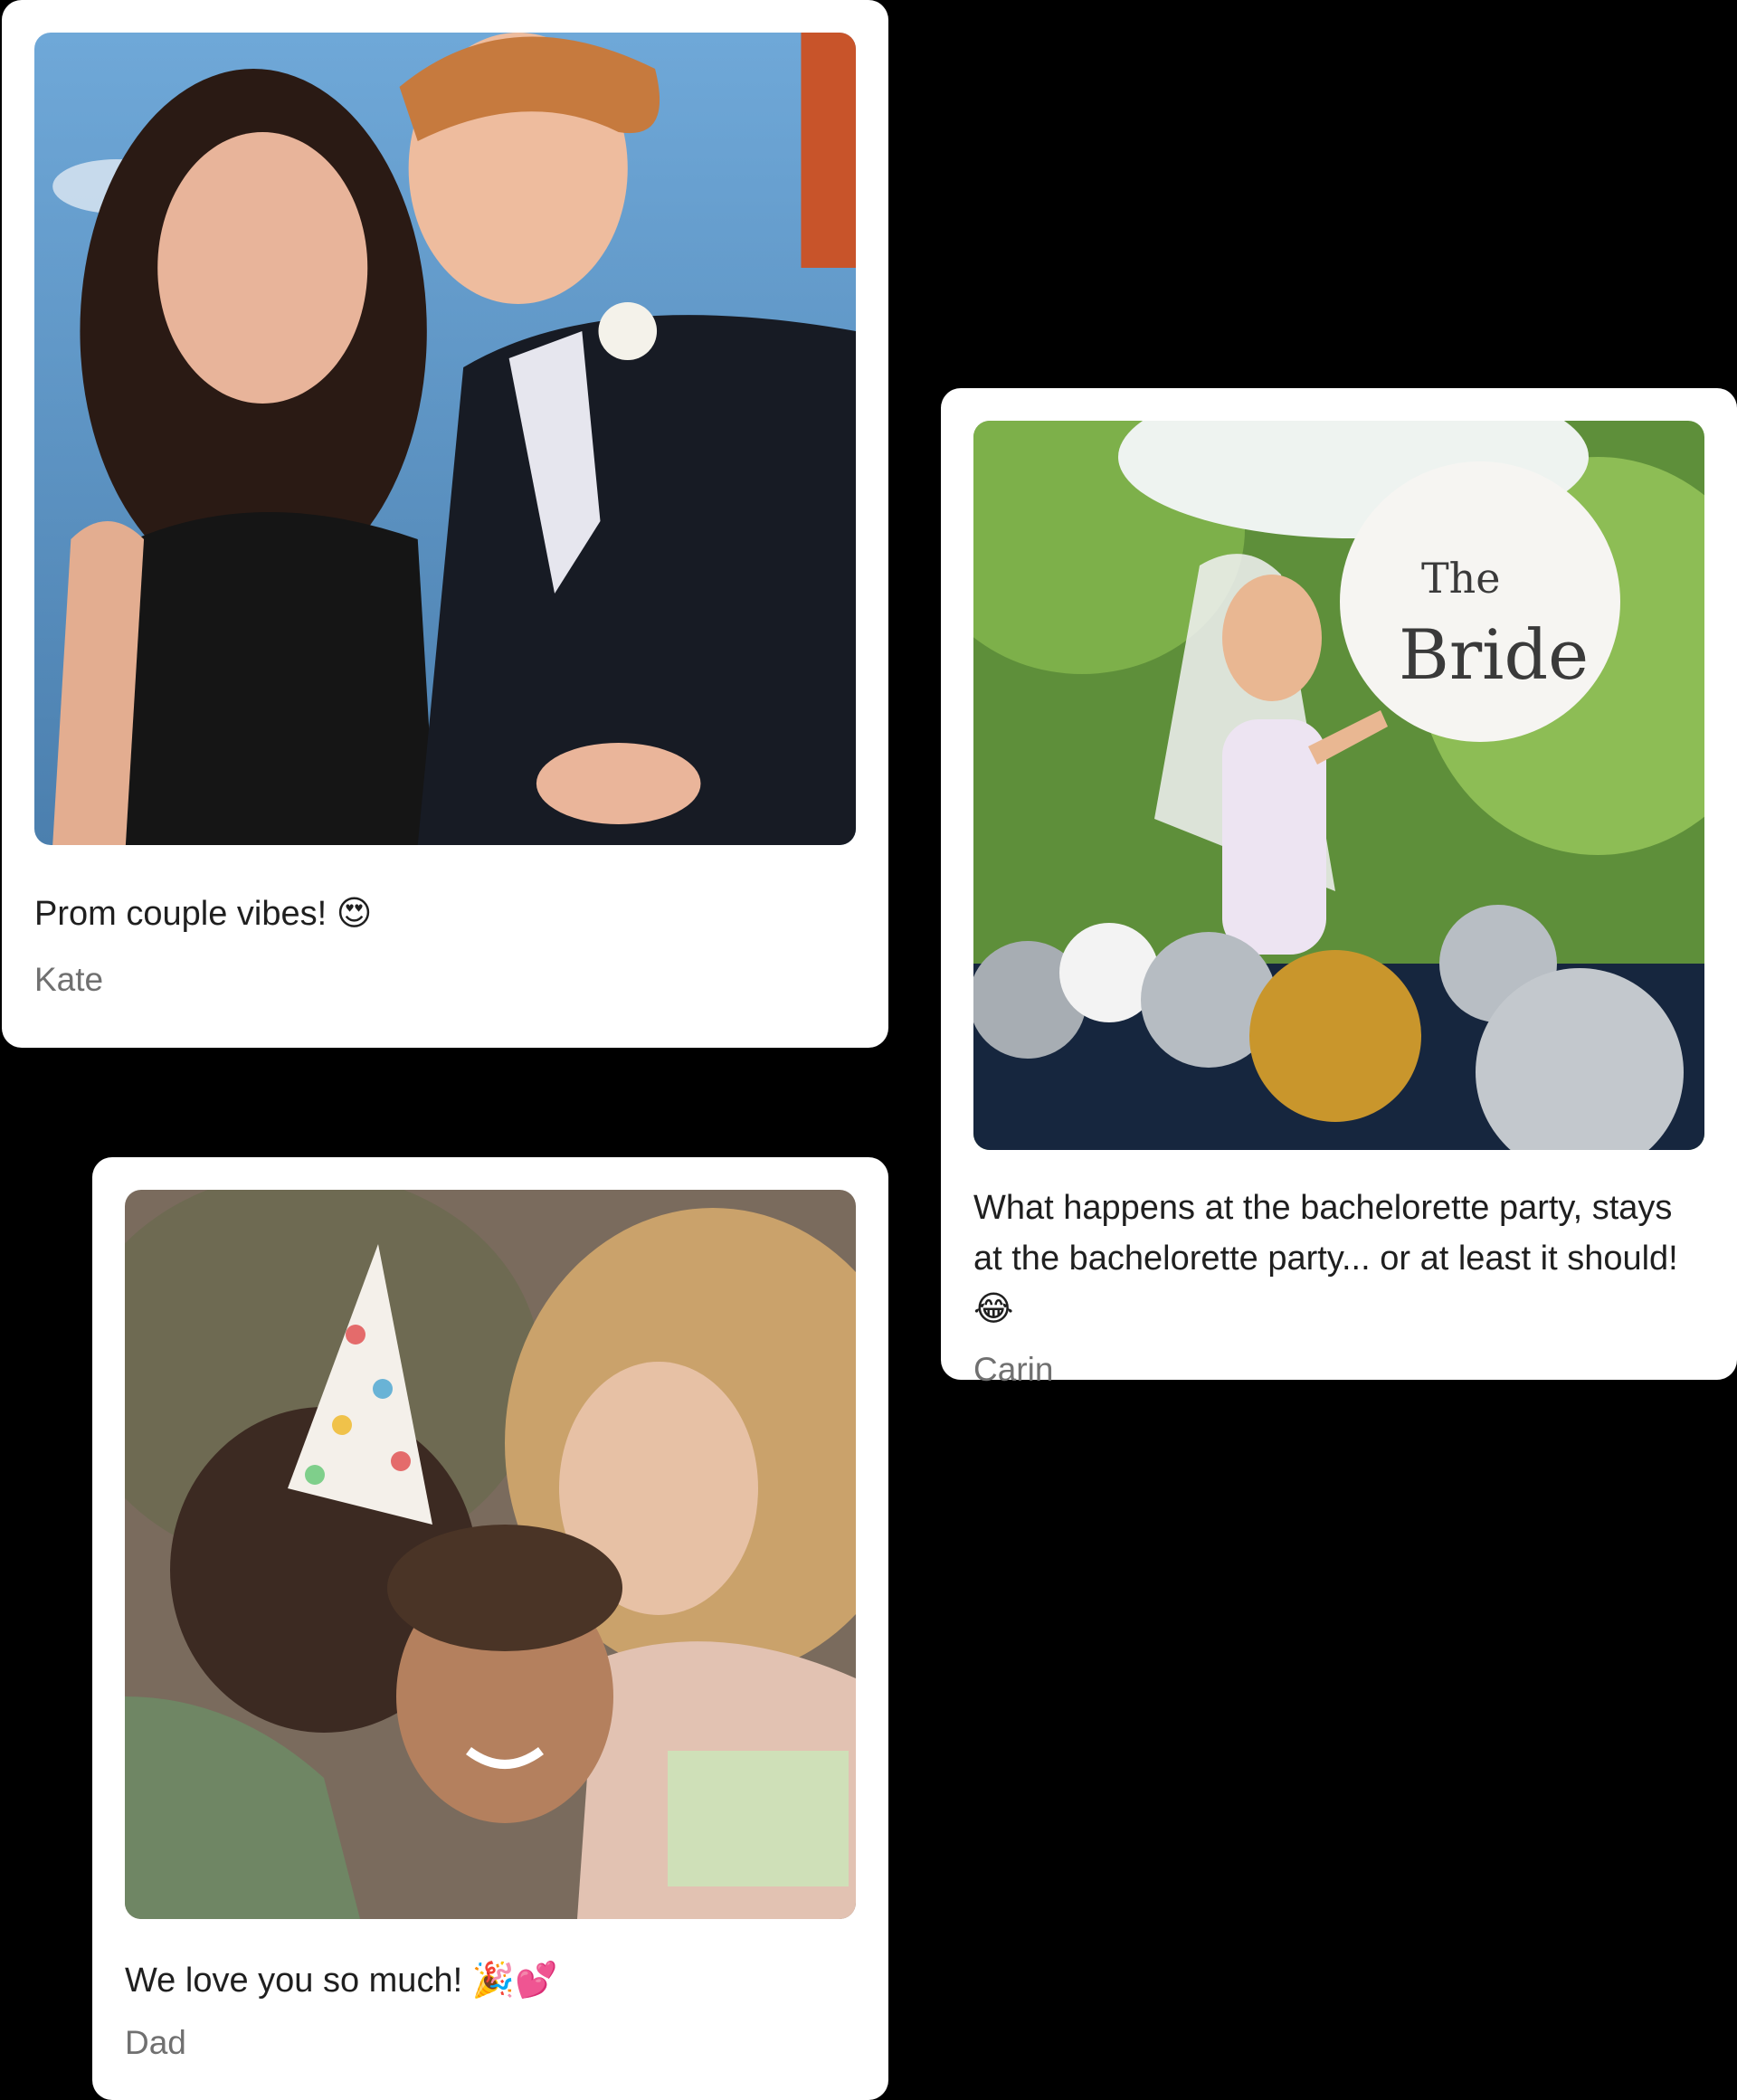 This screenshot has height=2100, width=1737. What do you see at coordinates (1461, 578) in the screenshot?
I see `balloon-text-top: The` at bounding box center [1461, 578].